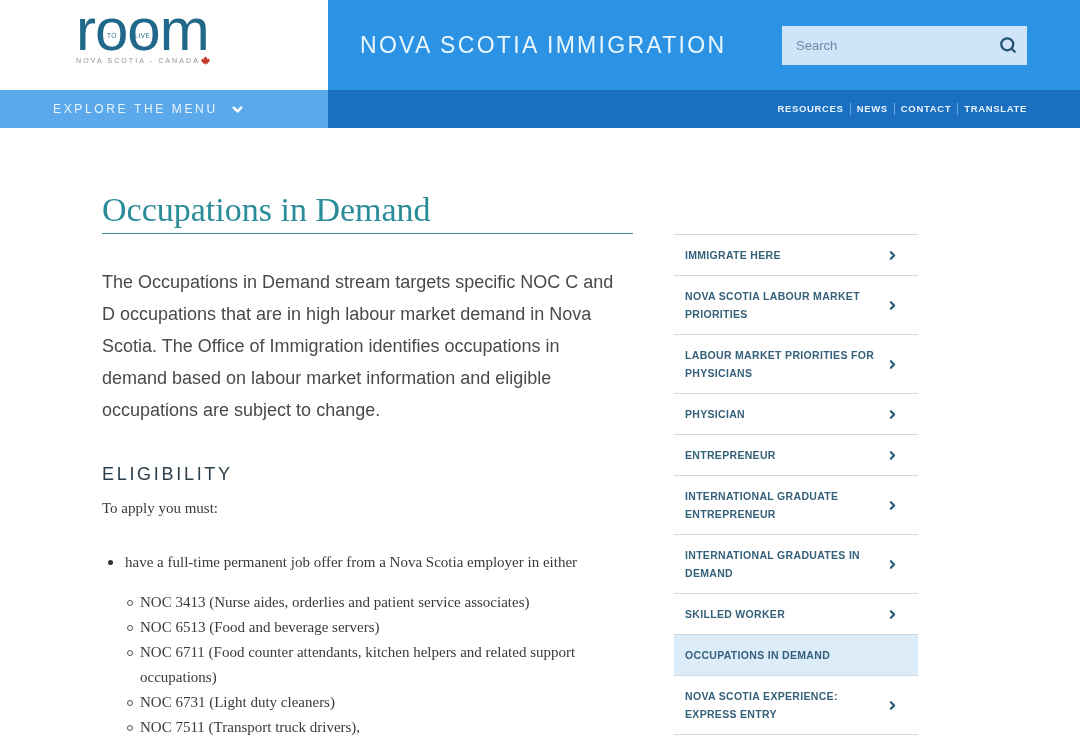  Describe the element at coordinates (161, 508) in the screenshot. I see `section-lead: To apply you must:` at that location.